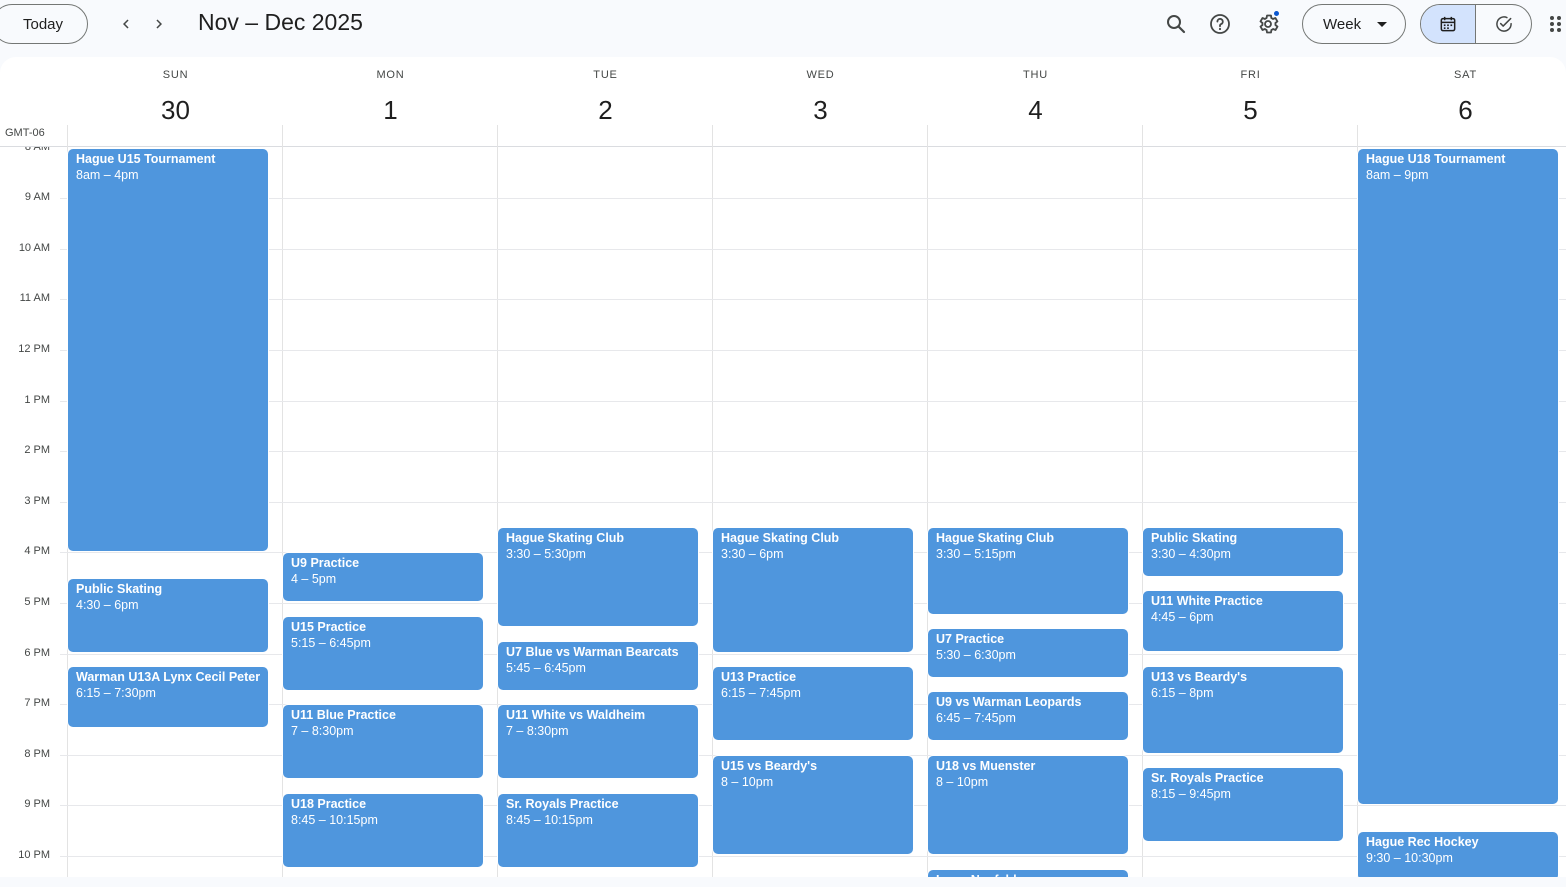  I want to click on day-header-fri: FRI 5, so click(1250, 102).